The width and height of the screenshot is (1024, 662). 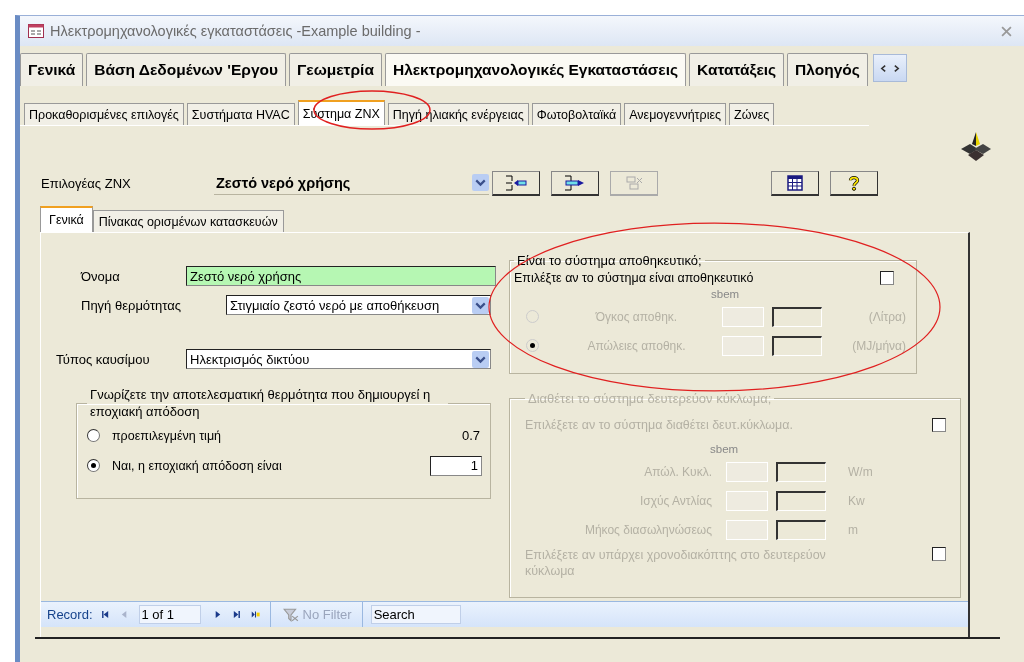 What do you see at coordinates (36, 31) in the screenshot?
I see `form-icon` at bounding box center [36, 31].